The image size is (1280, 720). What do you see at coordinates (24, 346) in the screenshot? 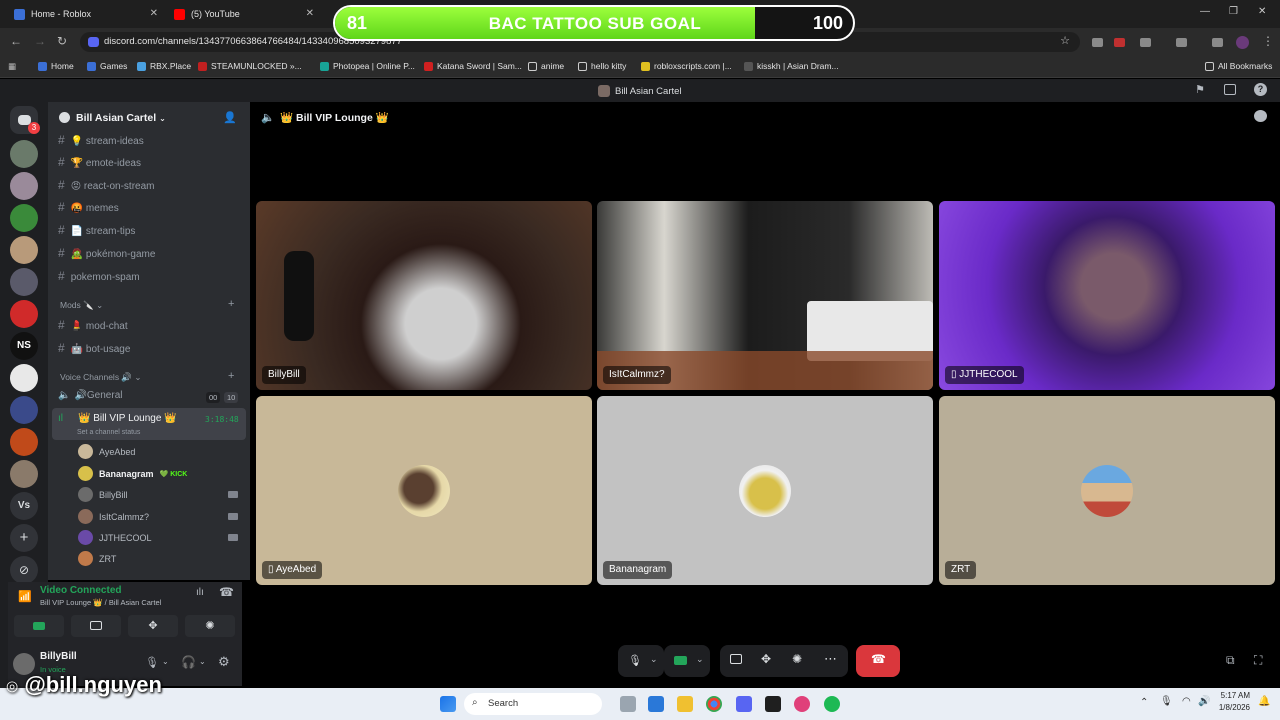
I see `ns-server-icon: NS` at bounding box center [24, 346].